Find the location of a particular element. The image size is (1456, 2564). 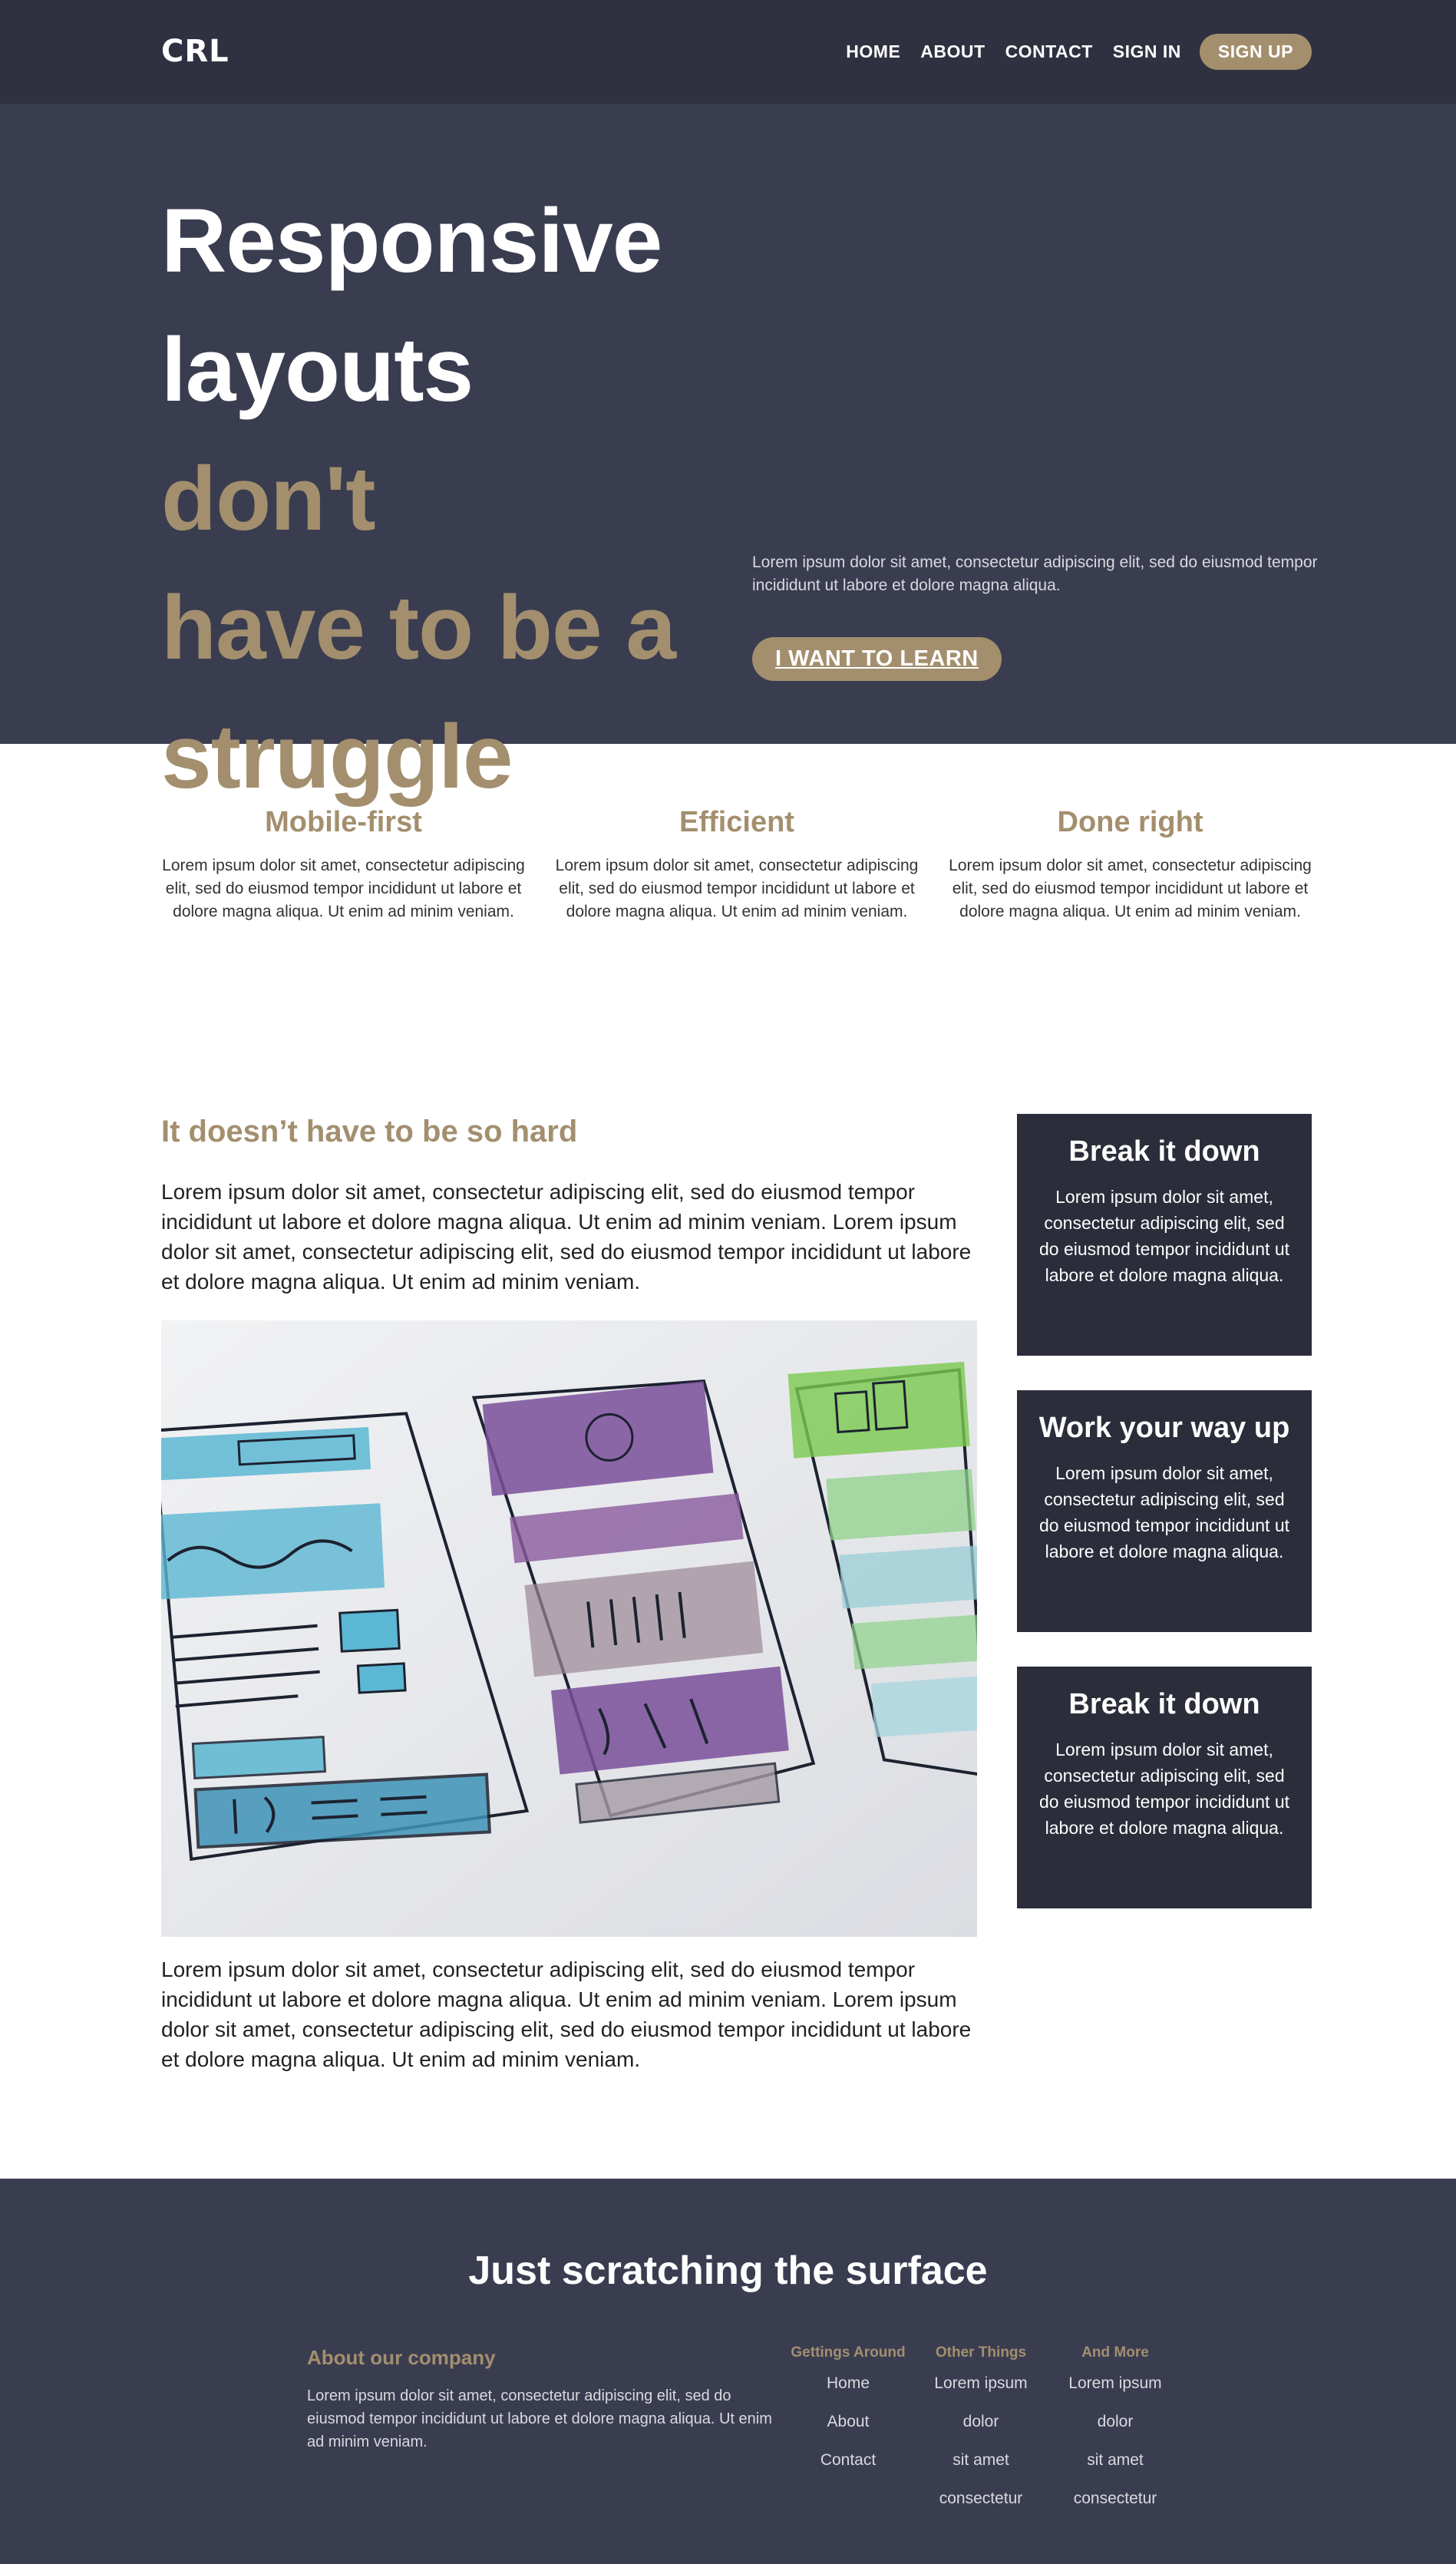

footer-column-getting-around: Gettings Around Home About Contact is located at coordinates (848, 2412).